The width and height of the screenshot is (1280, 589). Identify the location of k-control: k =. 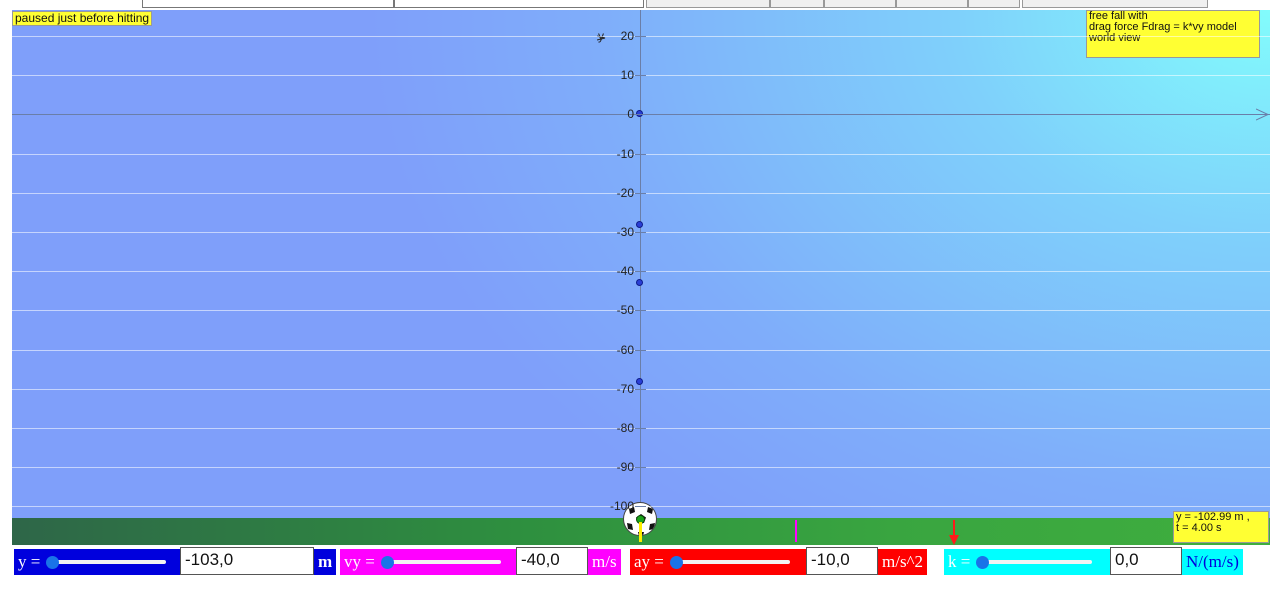
(1027, 562).